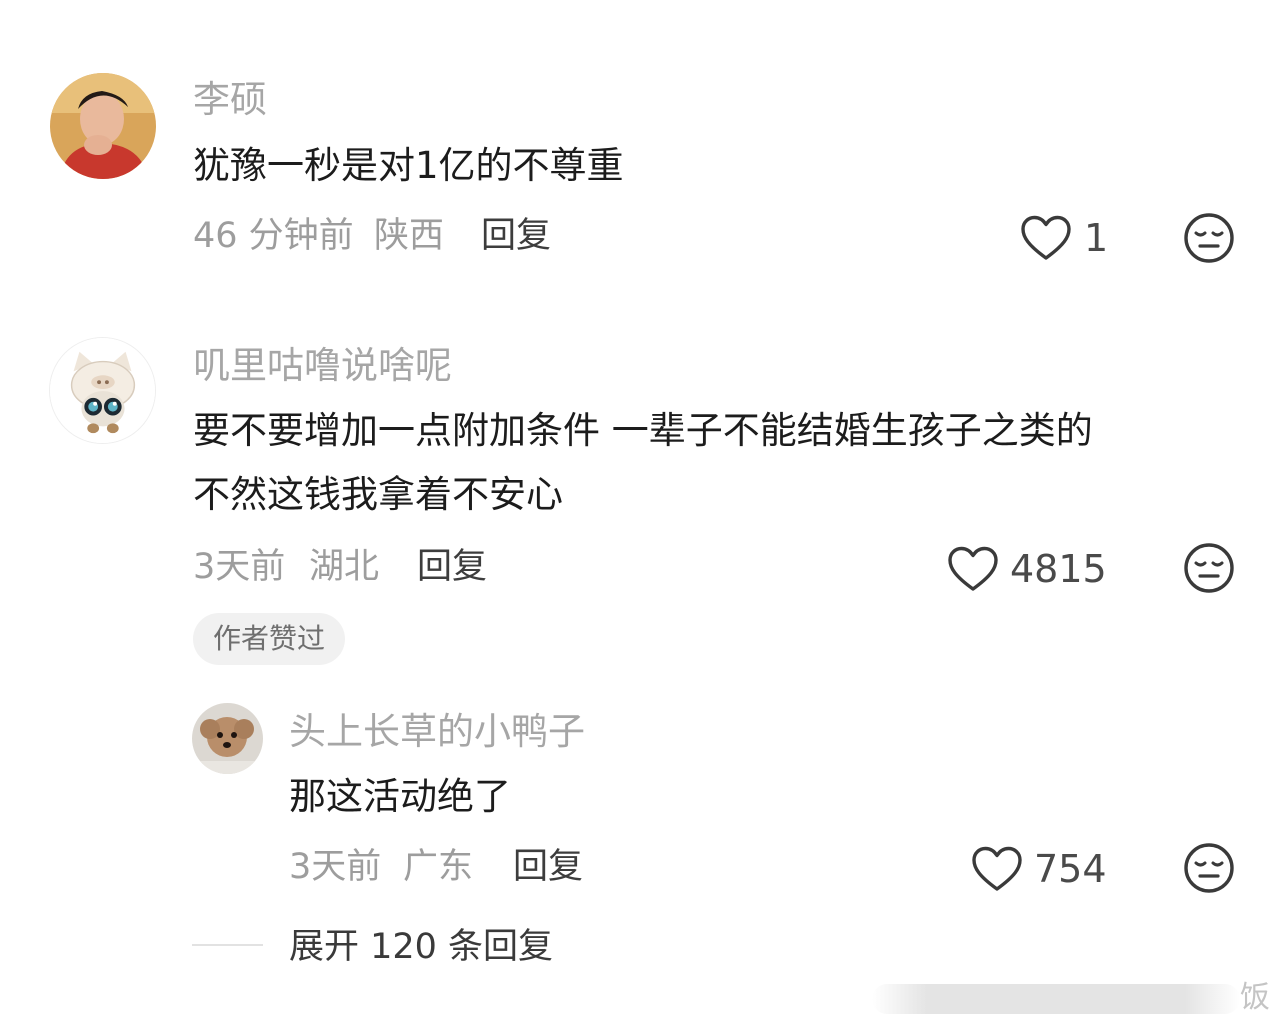 The height and width of the screenshot is (1029, 1284). I want to click on comment-text: 那这活动绝了, so click(400, 797).